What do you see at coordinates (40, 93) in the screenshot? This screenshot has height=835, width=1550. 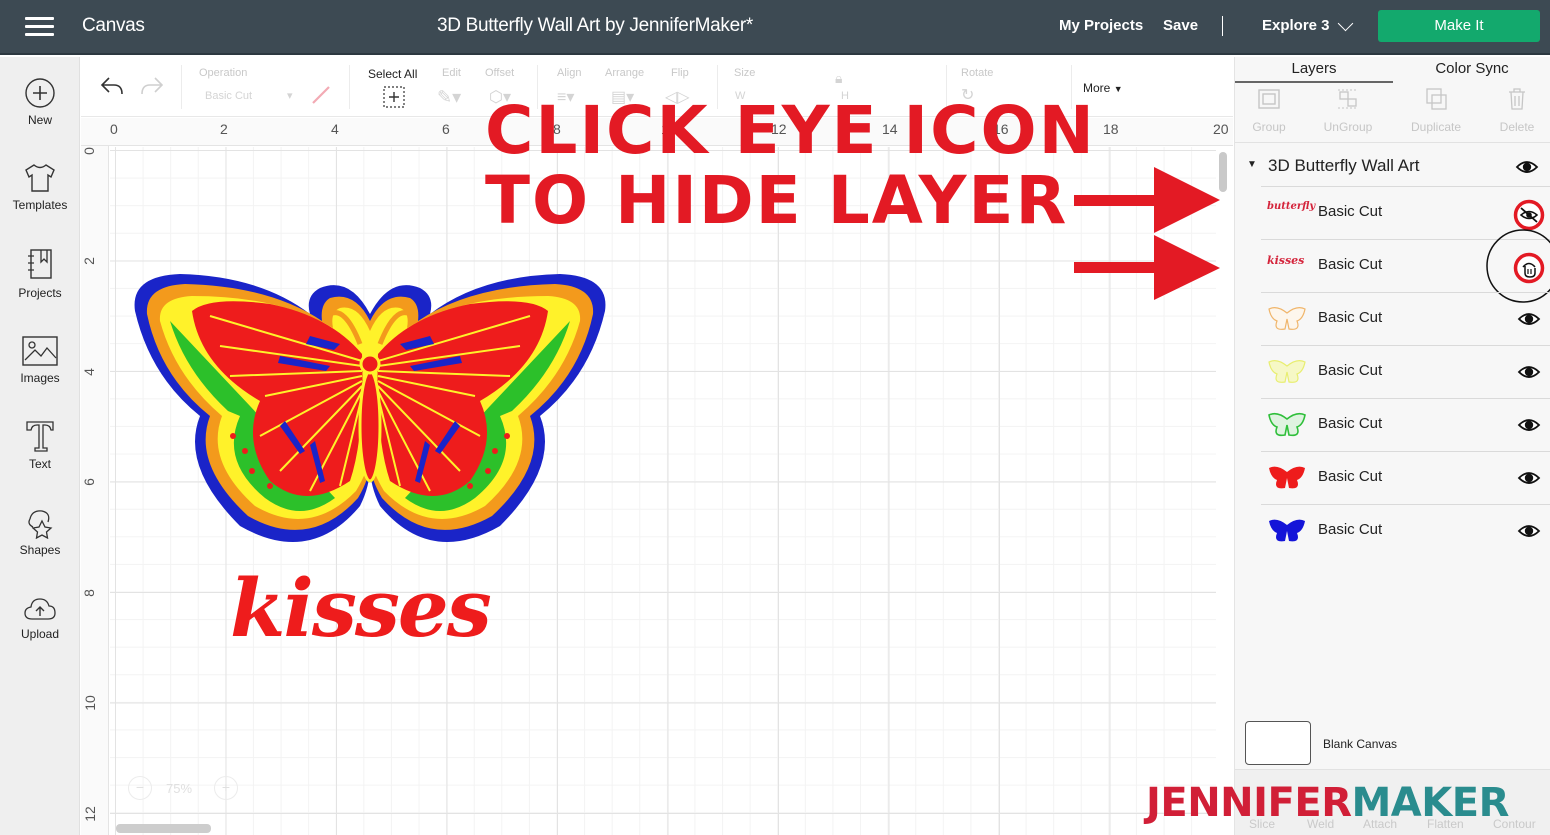 I see `plus-circle-icon` at bounding box center [40, 93].